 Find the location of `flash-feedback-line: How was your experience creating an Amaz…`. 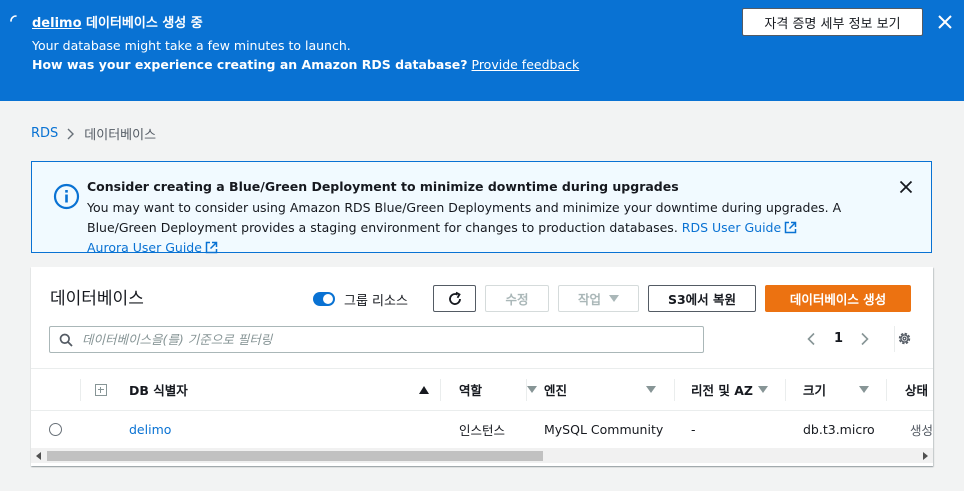

flash-feedback-line: How was your experience creating an Amaz… is located at coordinates (305, 64).